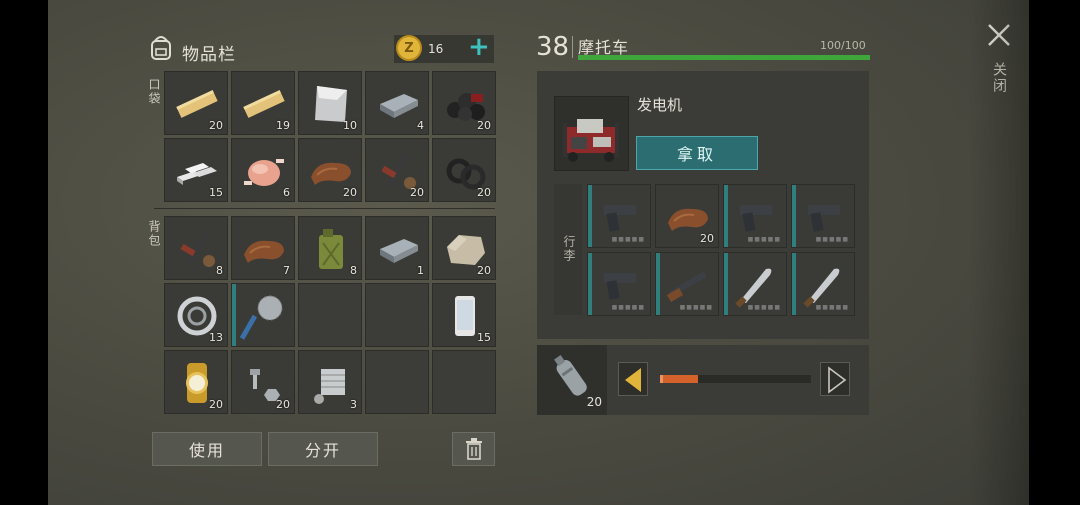  I want to click on item-count: 10, so click(350, 125).